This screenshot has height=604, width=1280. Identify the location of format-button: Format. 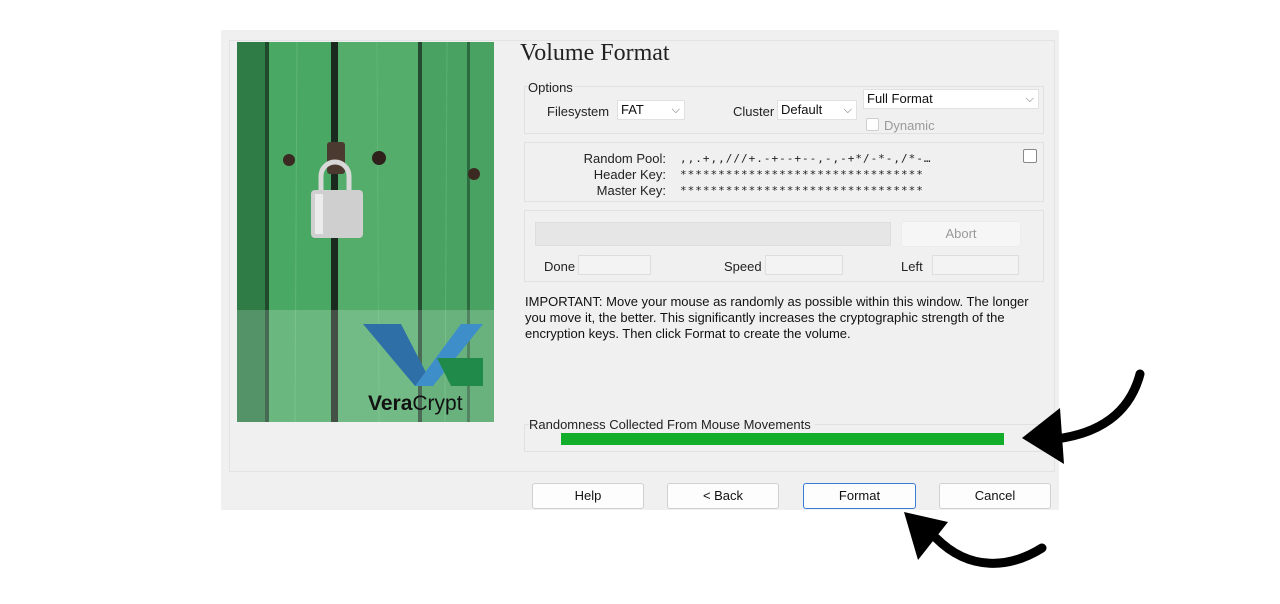
(859, 496).